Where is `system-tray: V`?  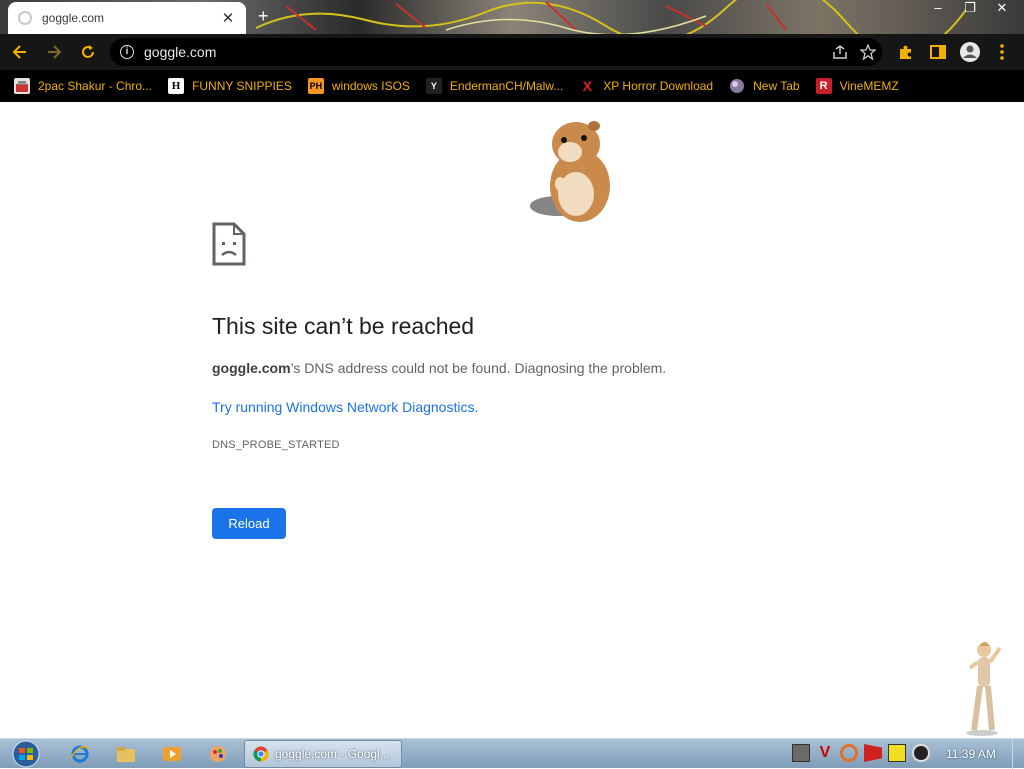 system-tray: V is located at coordinates (861, 753).